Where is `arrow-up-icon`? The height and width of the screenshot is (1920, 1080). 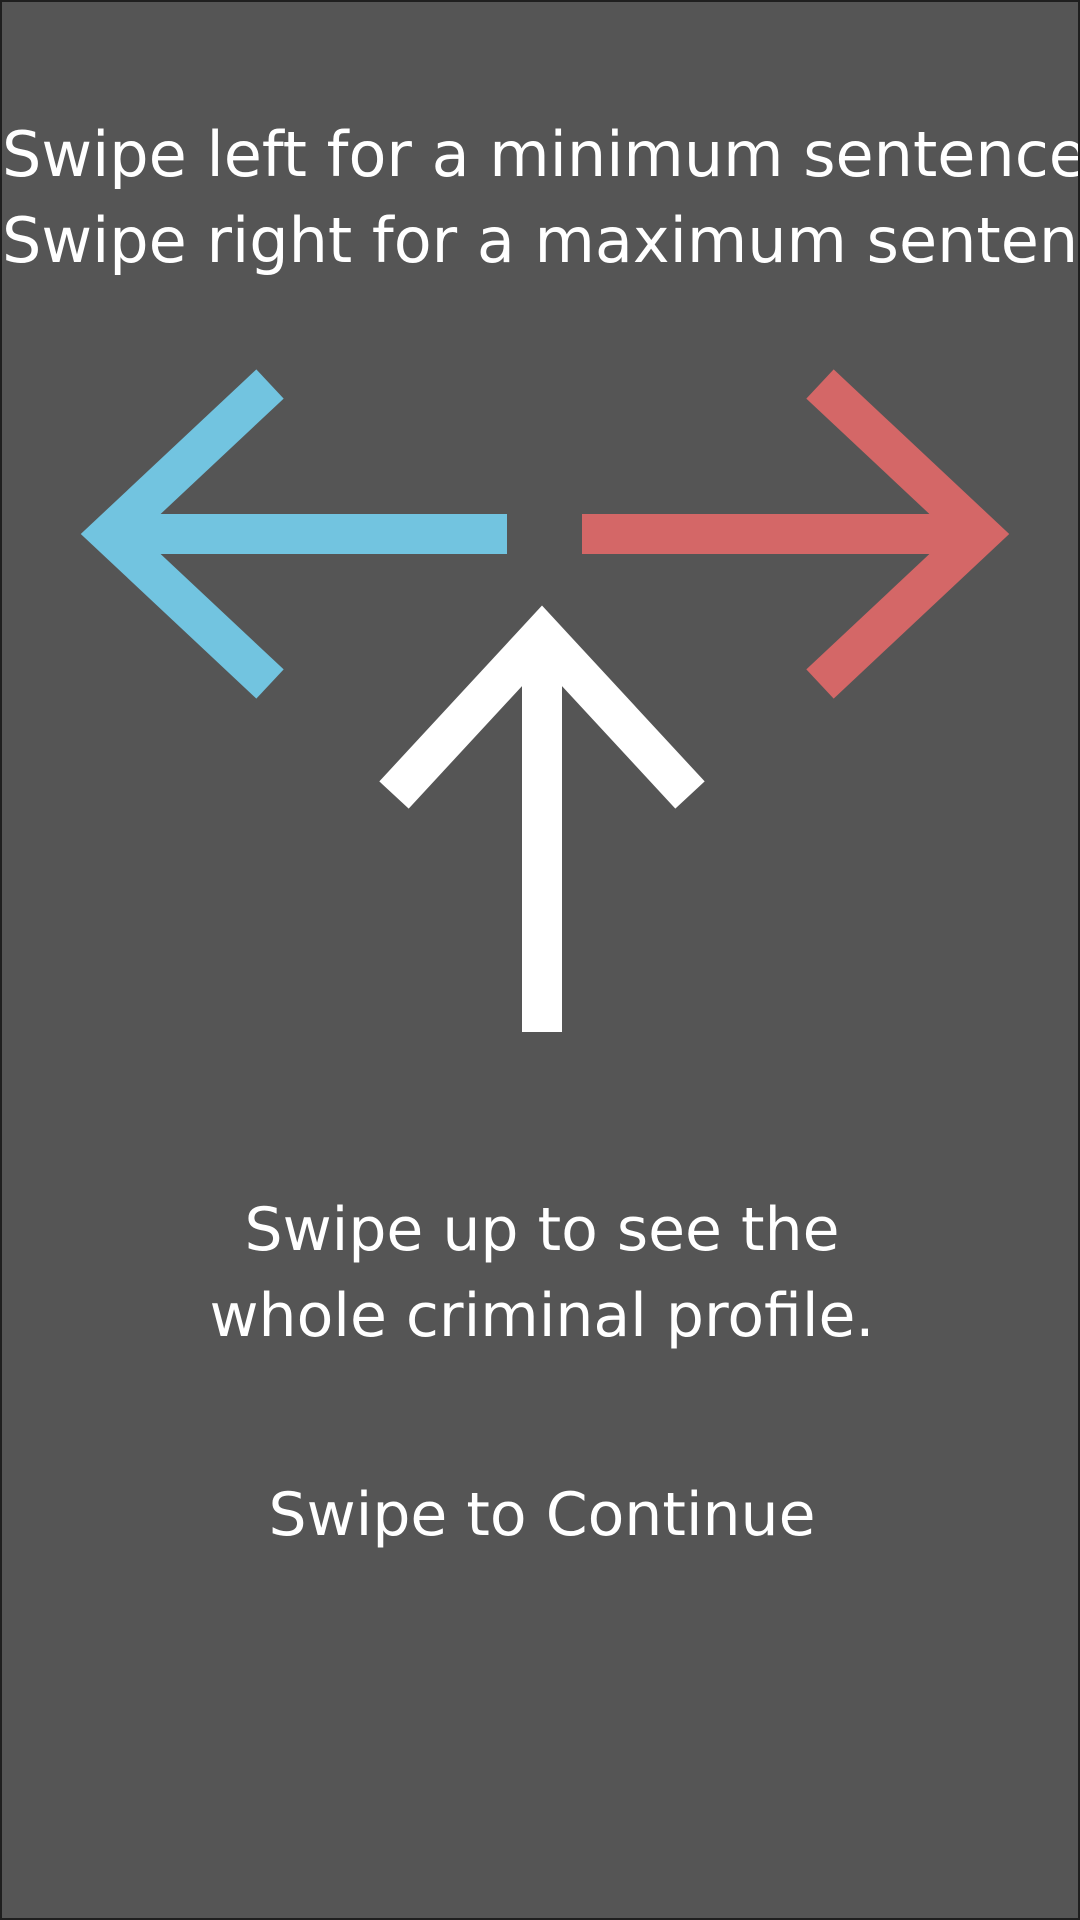 arrow-up-icon is located at coordinates (542, 818).